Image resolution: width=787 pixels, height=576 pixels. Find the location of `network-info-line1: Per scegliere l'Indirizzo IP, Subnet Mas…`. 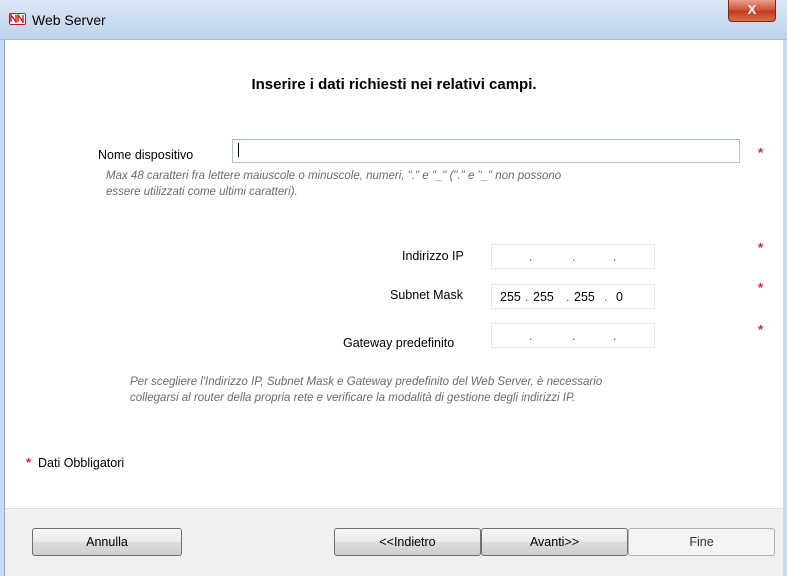

network-info-line1: Per scegliere l'Indirizzo IP, Subnet Mas… is located at coordinates (366, 382).